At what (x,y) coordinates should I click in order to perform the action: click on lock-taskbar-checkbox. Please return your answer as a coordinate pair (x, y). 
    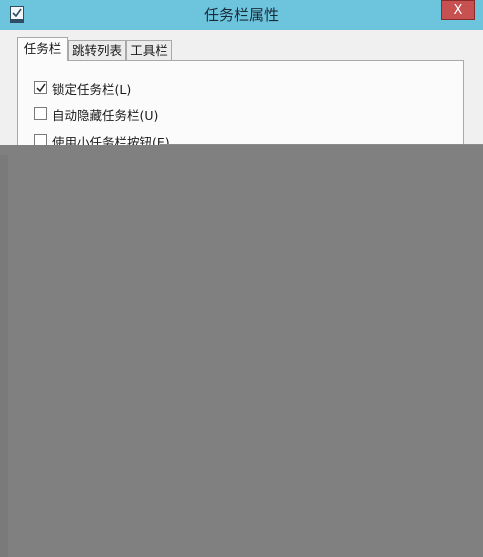
    Looking at the image, I should click on (40, 87).